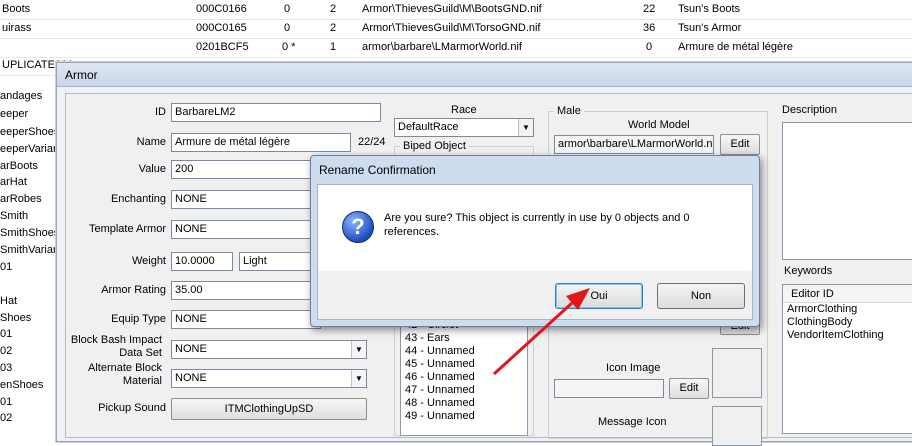 Image resolution: width=912 pixels, height=446 pixels. I want to click on armor-window-title: Armor, so click(484, 75).